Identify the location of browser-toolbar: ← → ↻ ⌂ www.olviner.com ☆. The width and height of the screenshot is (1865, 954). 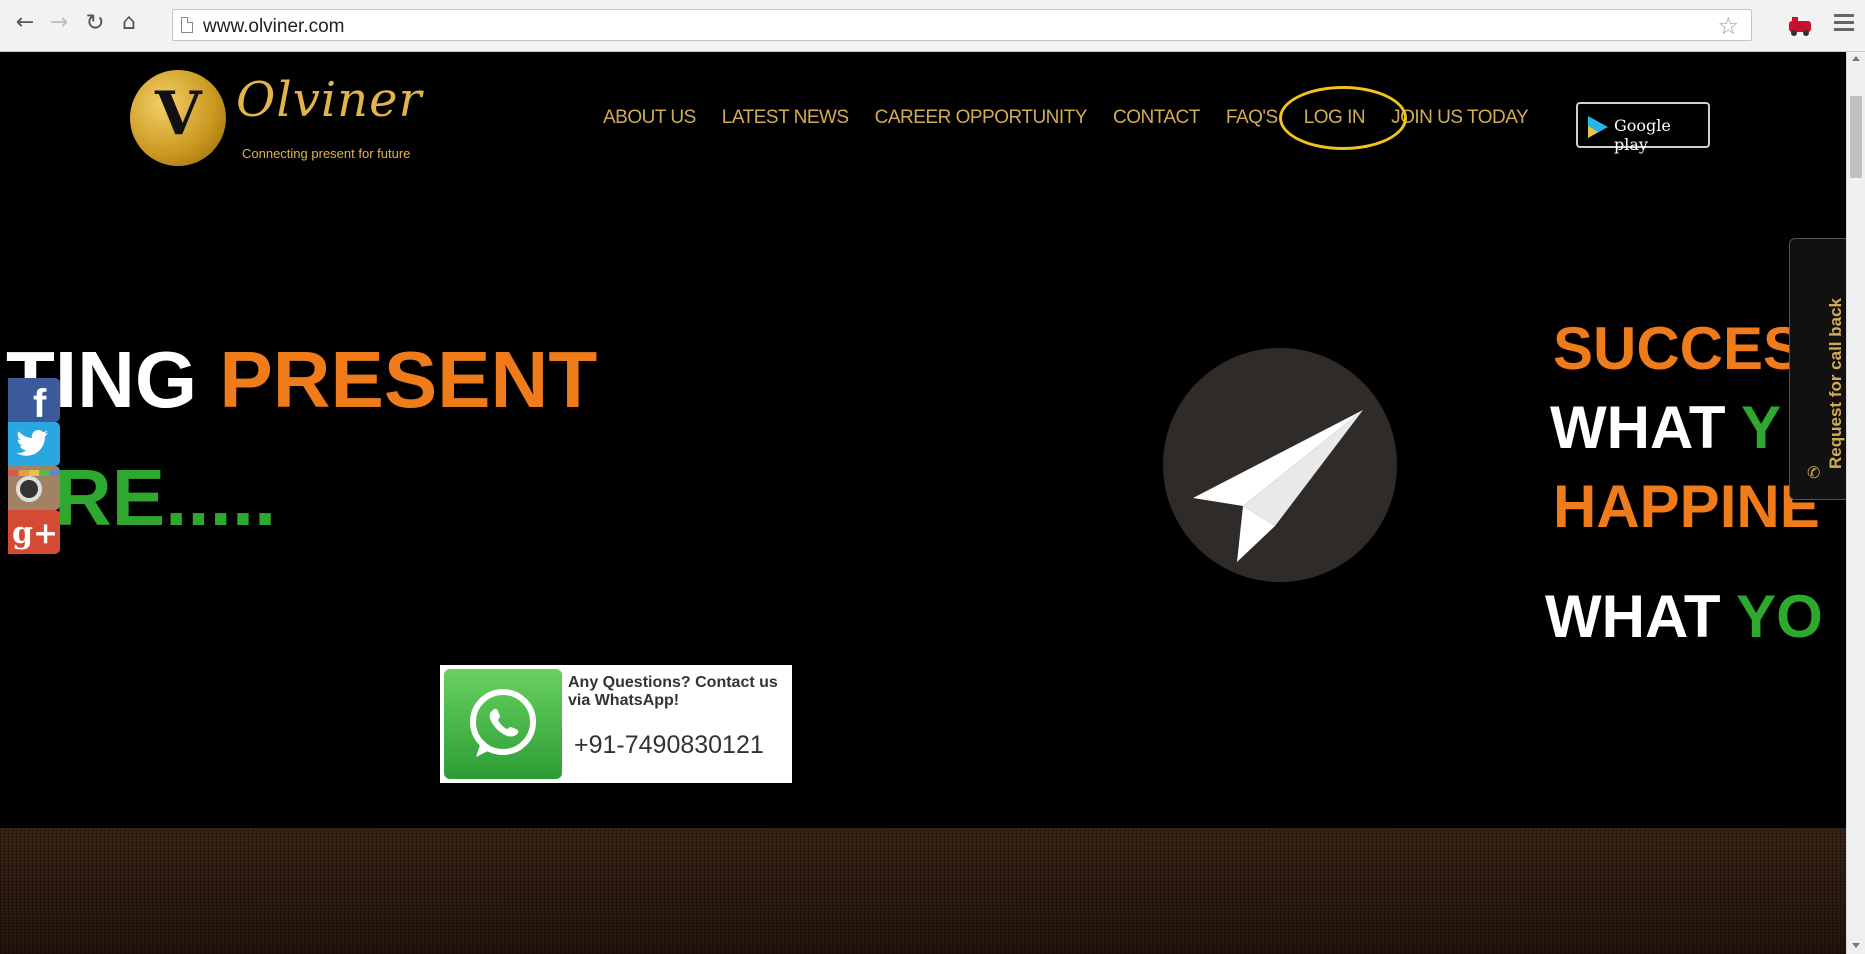
(932, 26).